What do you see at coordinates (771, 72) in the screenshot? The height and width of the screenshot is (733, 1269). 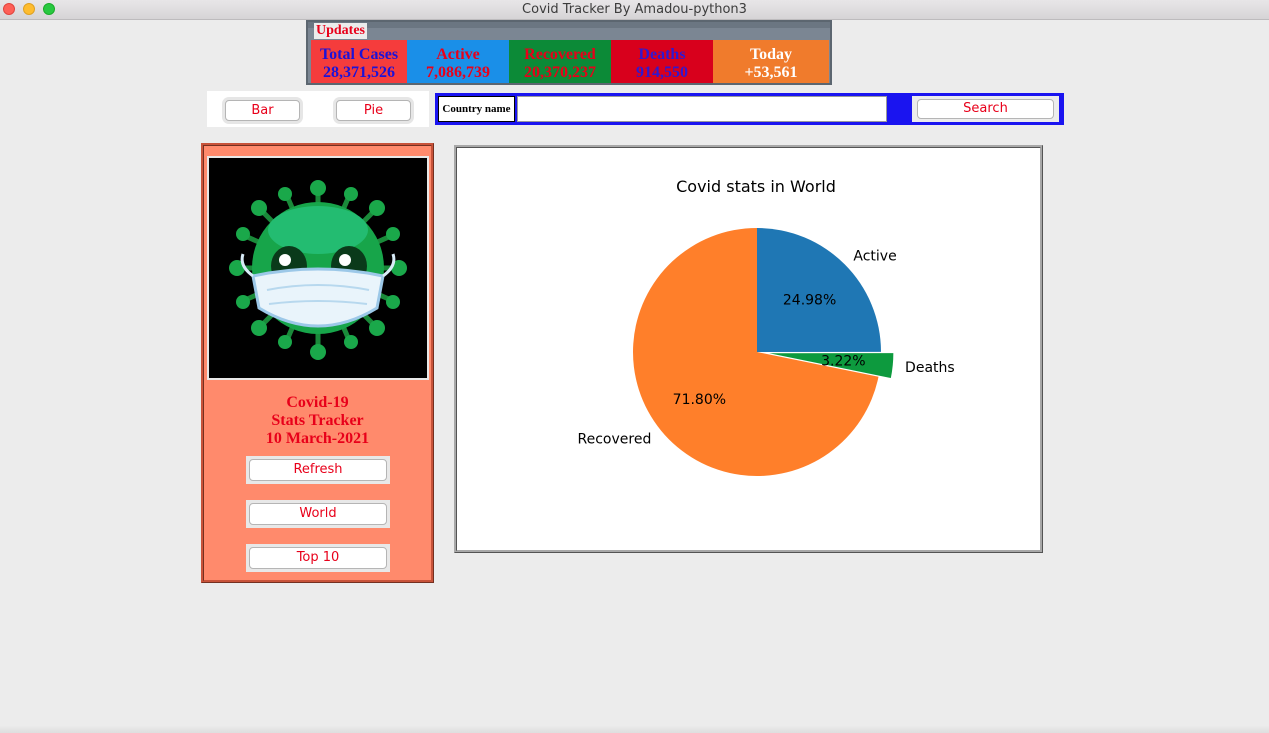 I see `today-value: +53,561` at bounding box center [771, 72].